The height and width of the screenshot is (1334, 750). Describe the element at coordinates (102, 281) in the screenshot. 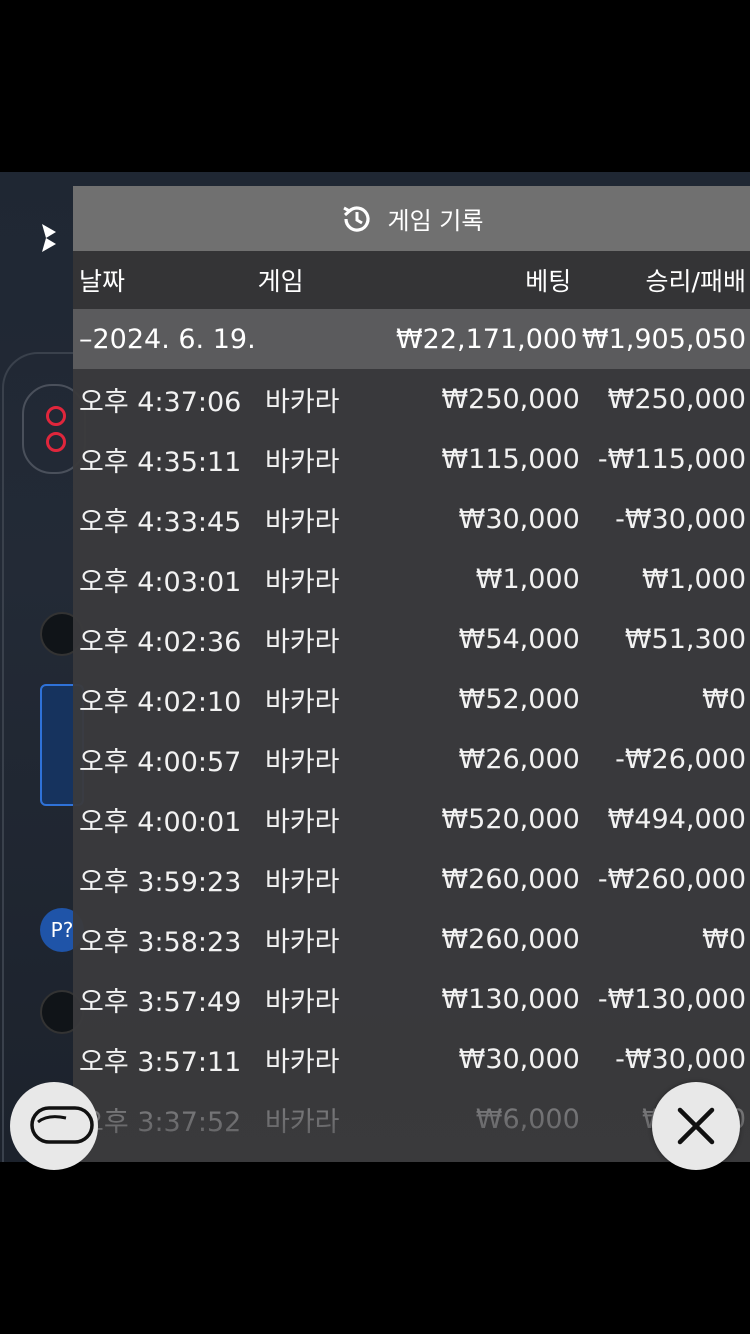

I see `column-date: 날짜` at that location.